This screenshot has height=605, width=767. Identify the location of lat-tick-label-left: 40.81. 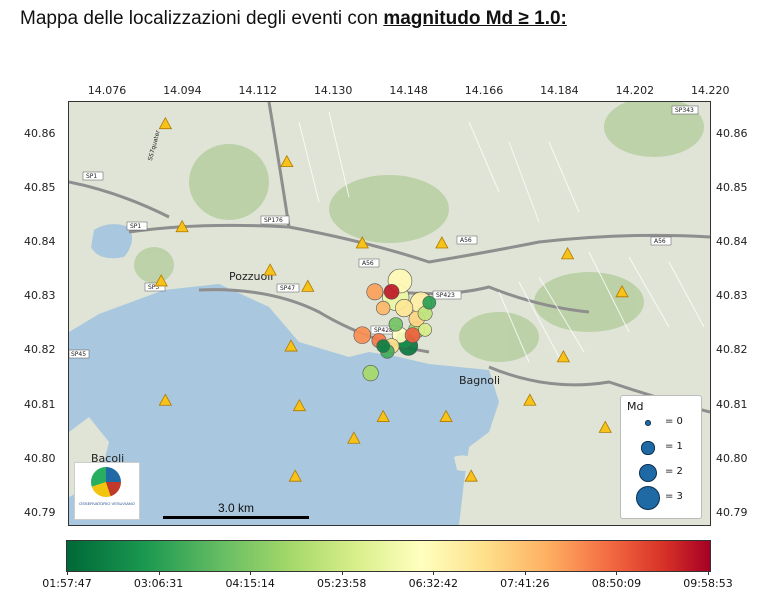
(40, 404).